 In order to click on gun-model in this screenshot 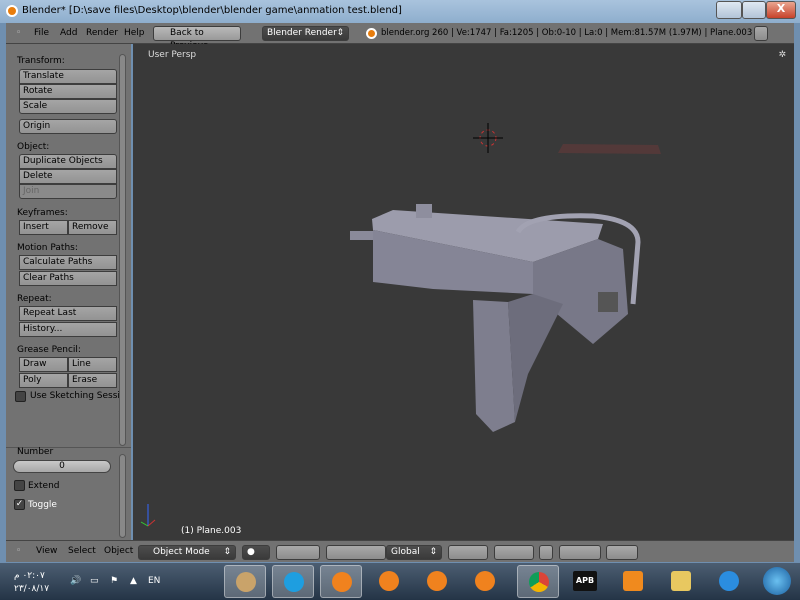, I will do `click(495, 318)`.